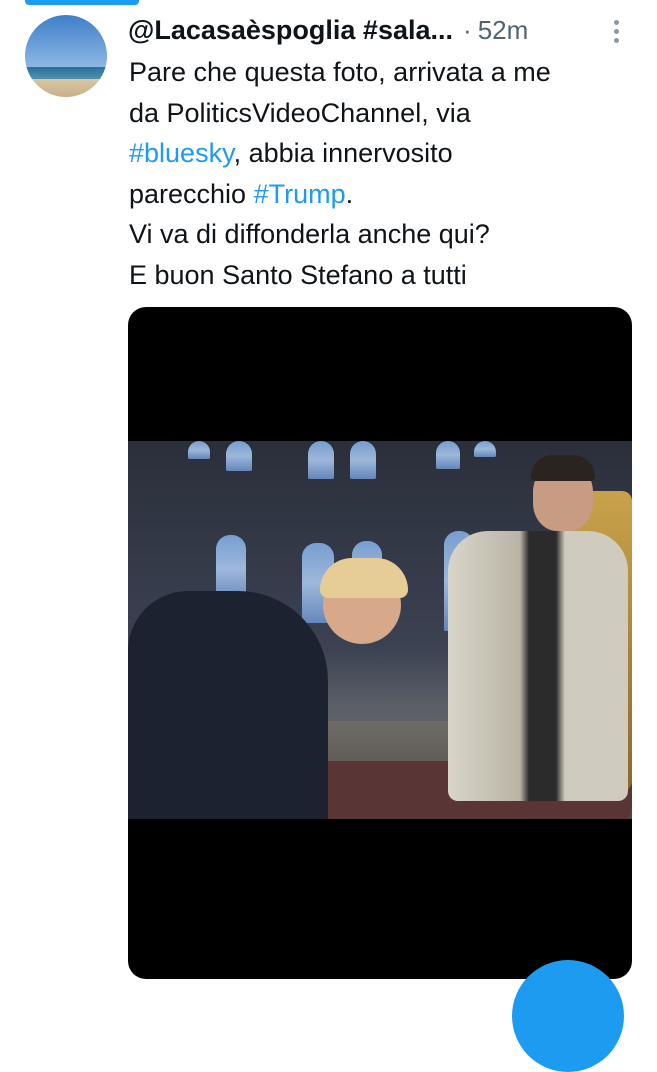  I want to click on text-line: Pare che questa foto, arrivata a me, so click(340, 72).